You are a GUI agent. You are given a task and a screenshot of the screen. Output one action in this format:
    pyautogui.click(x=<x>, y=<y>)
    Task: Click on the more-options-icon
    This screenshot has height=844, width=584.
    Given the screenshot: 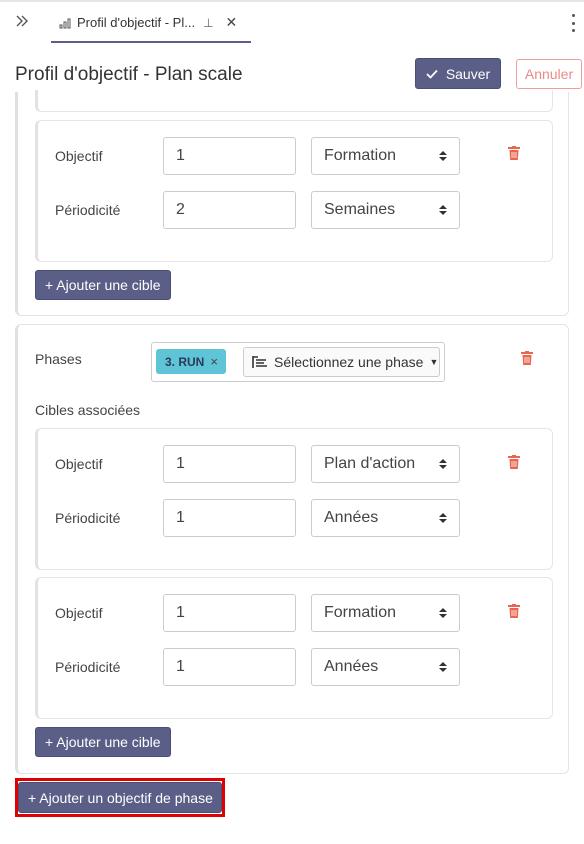 What is the action you would take?
    pyautogui.click(x=573, y=23)
    